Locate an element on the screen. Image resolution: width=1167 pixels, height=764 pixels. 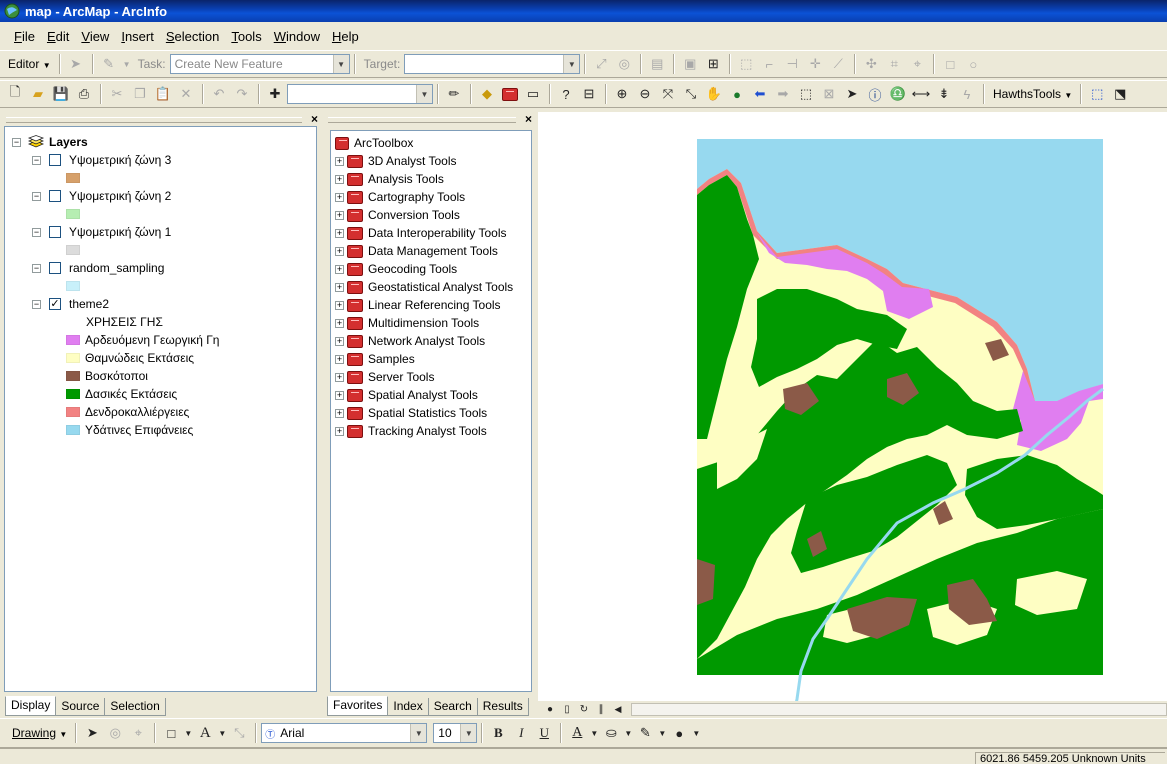
map-scale-dropdown: ▼ is located at coordinates (360, 94).